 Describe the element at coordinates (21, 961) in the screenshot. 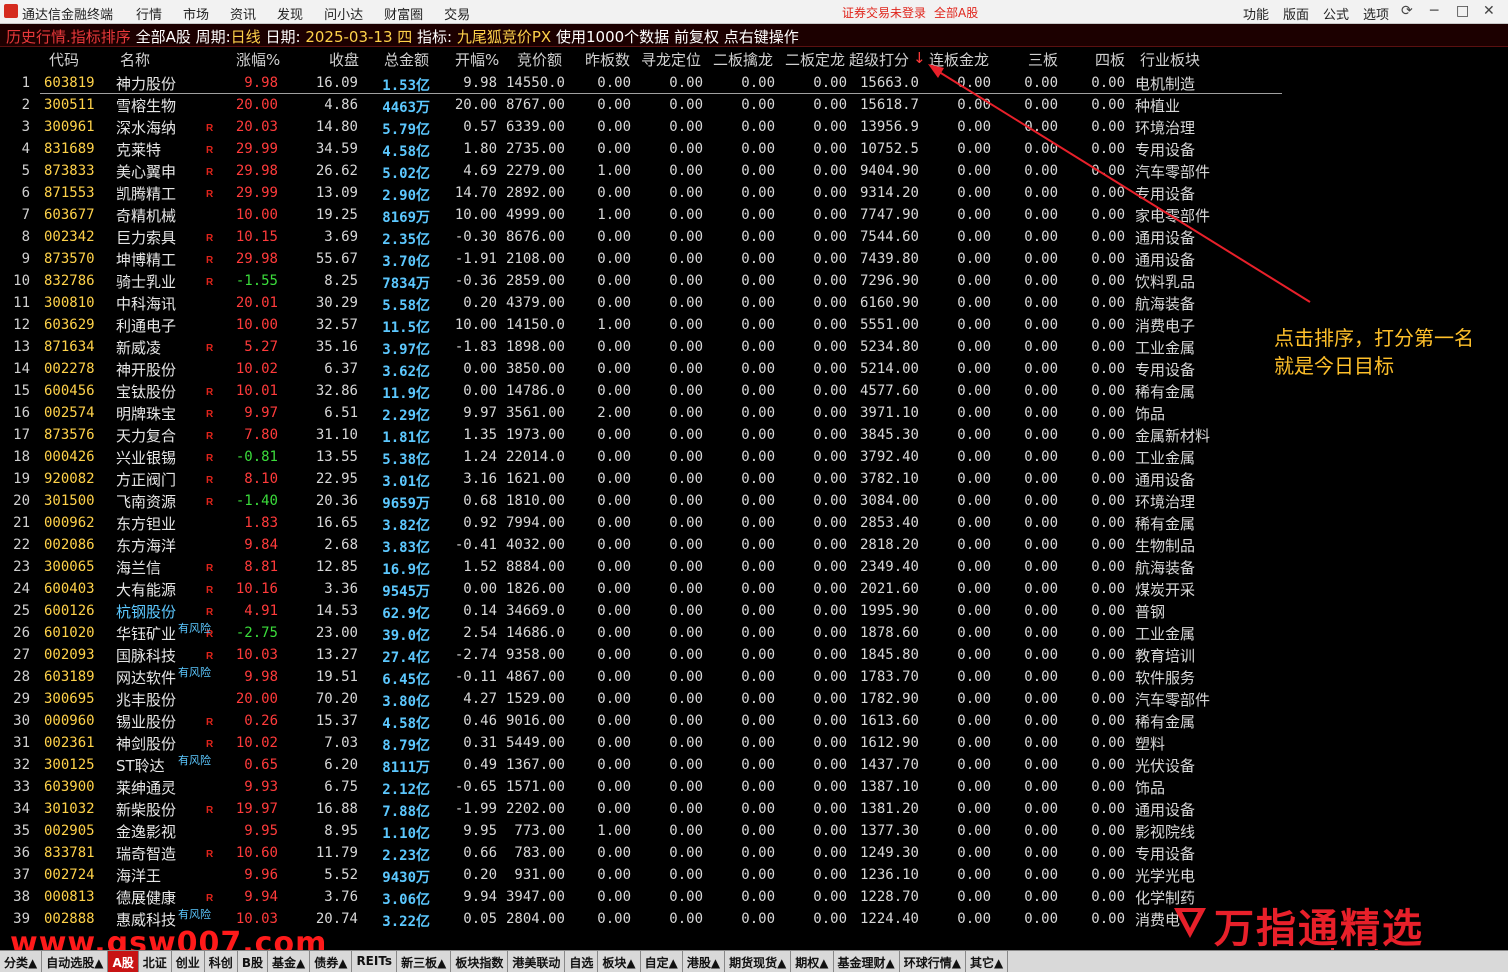

I see `tab-0: 分类▲` at that location.